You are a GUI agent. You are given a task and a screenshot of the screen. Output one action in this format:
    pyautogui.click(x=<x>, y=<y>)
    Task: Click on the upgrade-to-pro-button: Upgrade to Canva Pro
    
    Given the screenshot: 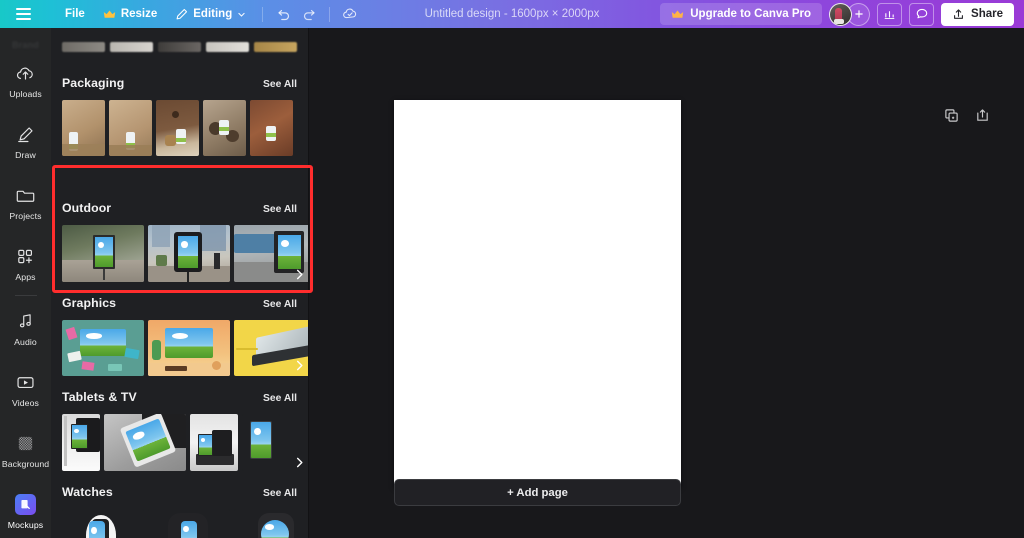 What is the action you would take?
    pyautogui.click(x=741, y=14)
    